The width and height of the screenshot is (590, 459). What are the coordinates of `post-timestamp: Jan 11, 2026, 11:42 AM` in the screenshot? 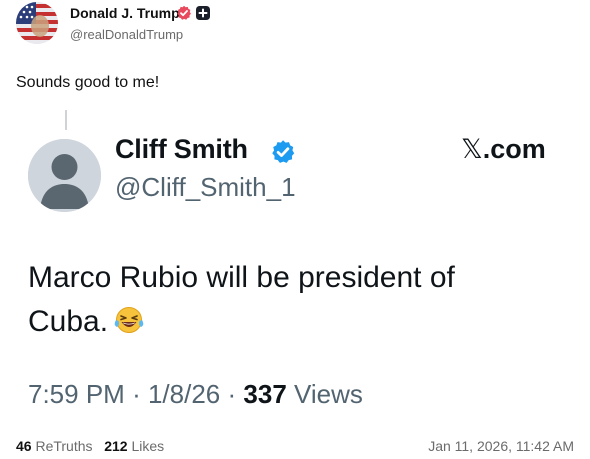 It's located at (501, 446).